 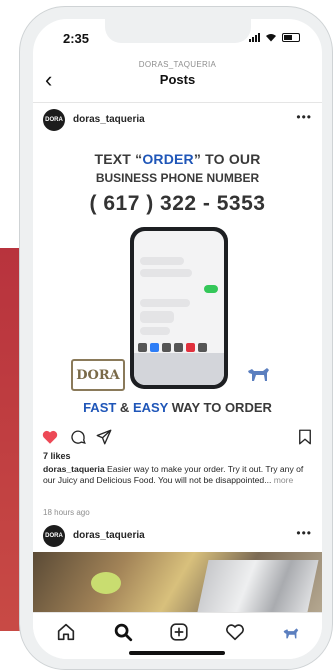 I want to click on image-headline: TEXT “ORDER” TO OUR, so click(x=177, y=159).